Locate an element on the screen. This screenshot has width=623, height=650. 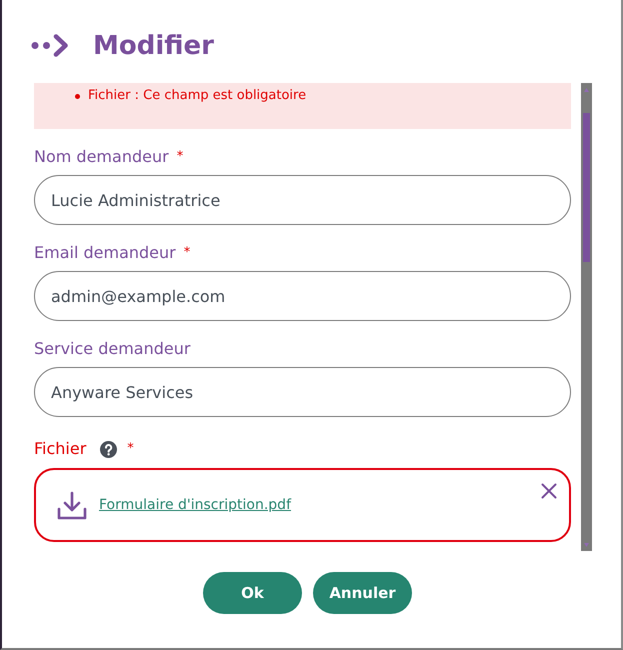
scrollbar-track is located at coordinates (586, 317).